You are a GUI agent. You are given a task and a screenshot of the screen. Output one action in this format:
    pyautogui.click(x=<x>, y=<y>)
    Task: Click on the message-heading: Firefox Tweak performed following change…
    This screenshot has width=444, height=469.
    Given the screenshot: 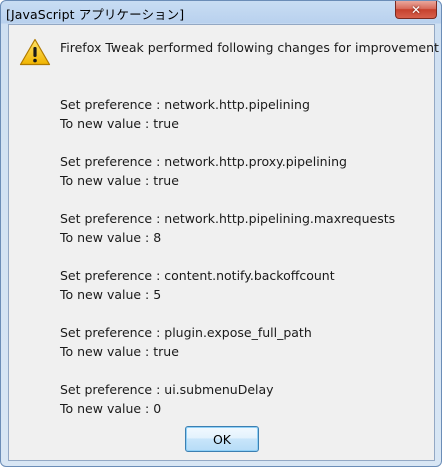 What is the action you would take?
    pyautogui.click(x=252, y=47)
    